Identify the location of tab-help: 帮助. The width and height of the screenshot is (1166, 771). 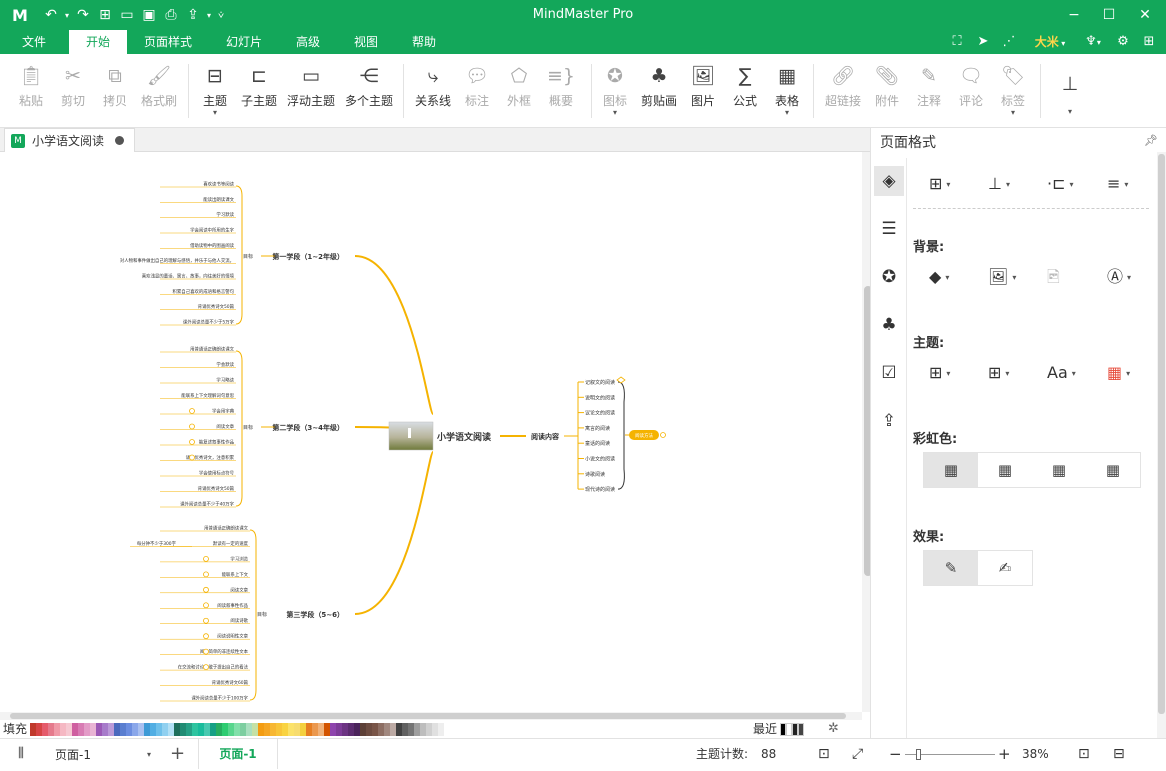
(424, 42).